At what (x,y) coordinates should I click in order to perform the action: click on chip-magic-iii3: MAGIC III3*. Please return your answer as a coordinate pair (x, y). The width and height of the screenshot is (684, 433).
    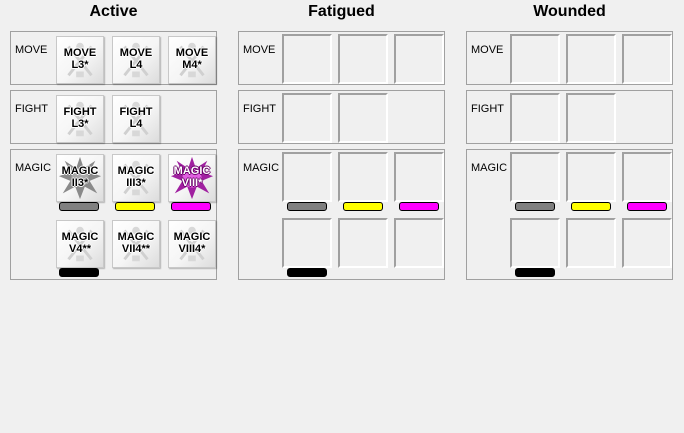
    Looking at the image, I should click on (136, 178).